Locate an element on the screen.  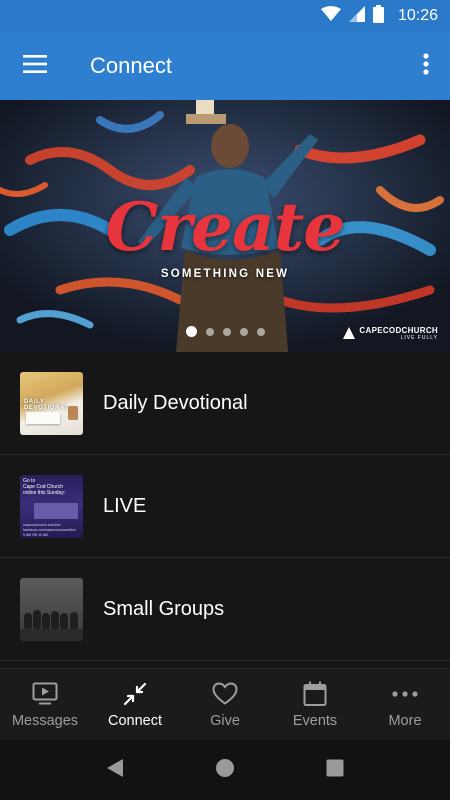
list-item-label: LIVE is located at coordinates (125, 505).